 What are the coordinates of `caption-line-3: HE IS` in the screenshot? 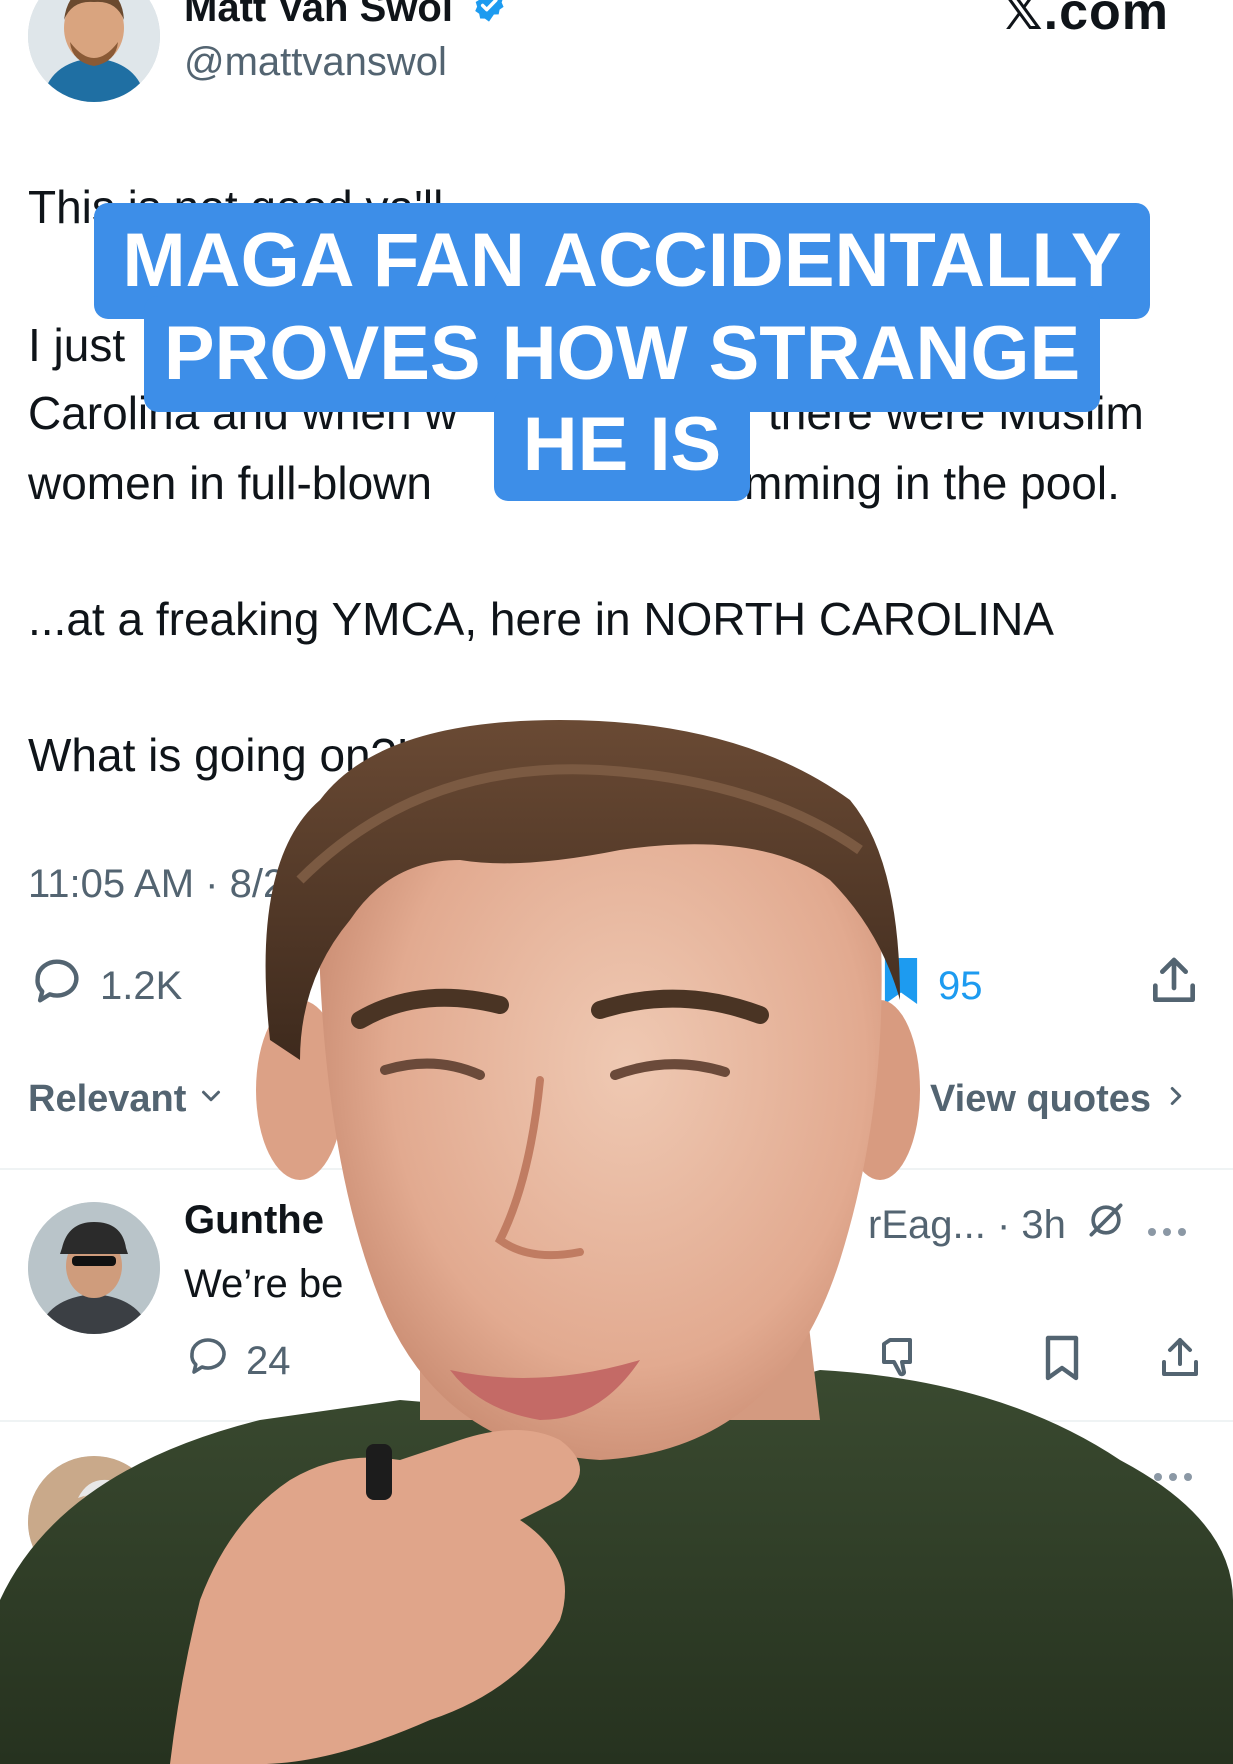 It's located at (622, 445).